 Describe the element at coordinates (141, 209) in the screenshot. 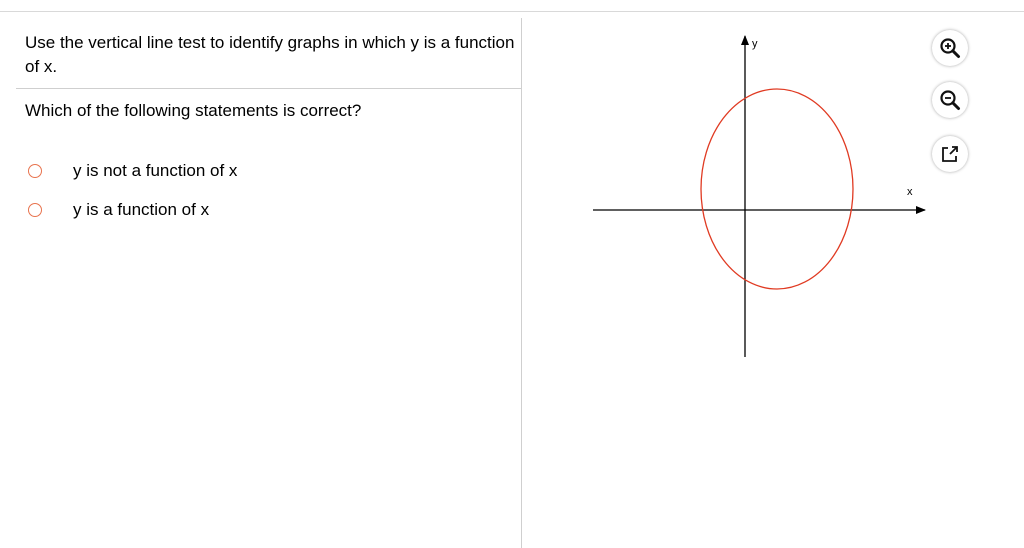

I see `option-label: y is a function of x` at that location.